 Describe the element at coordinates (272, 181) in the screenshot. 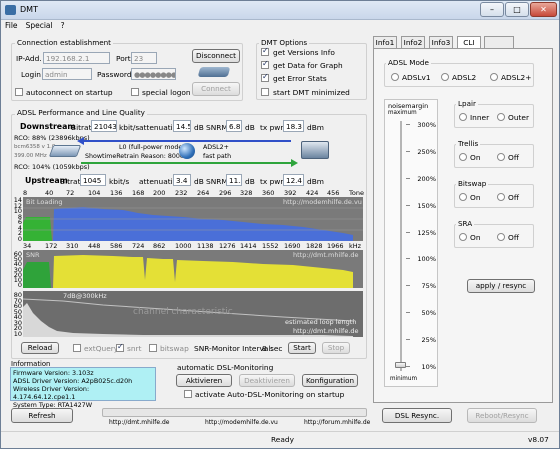

I see `up-pwr-label: tx pwr` at that location.